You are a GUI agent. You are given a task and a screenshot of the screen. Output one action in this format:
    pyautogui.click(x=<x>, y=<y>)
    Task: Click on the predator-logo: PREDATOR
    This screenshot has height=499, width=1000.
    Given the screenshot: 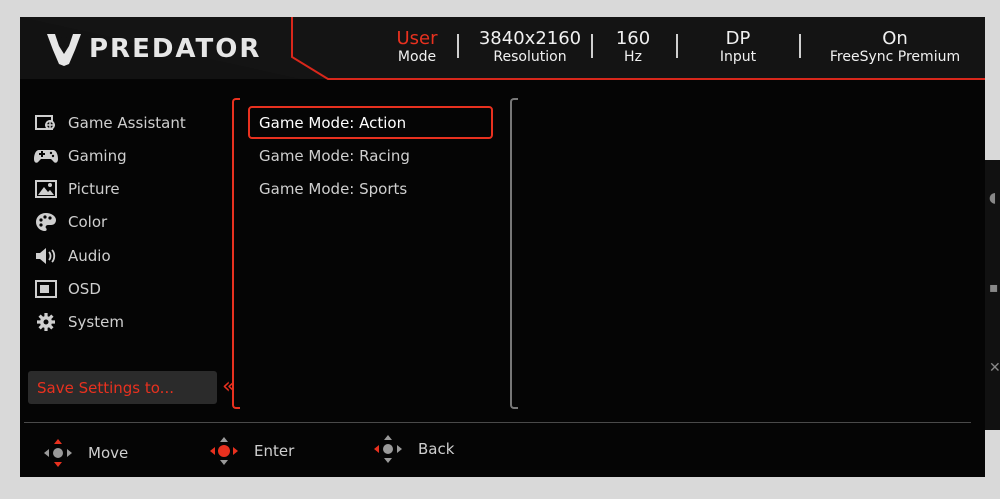 What is the action you would take?
    pyautogui.click(x=153, y=49)
    